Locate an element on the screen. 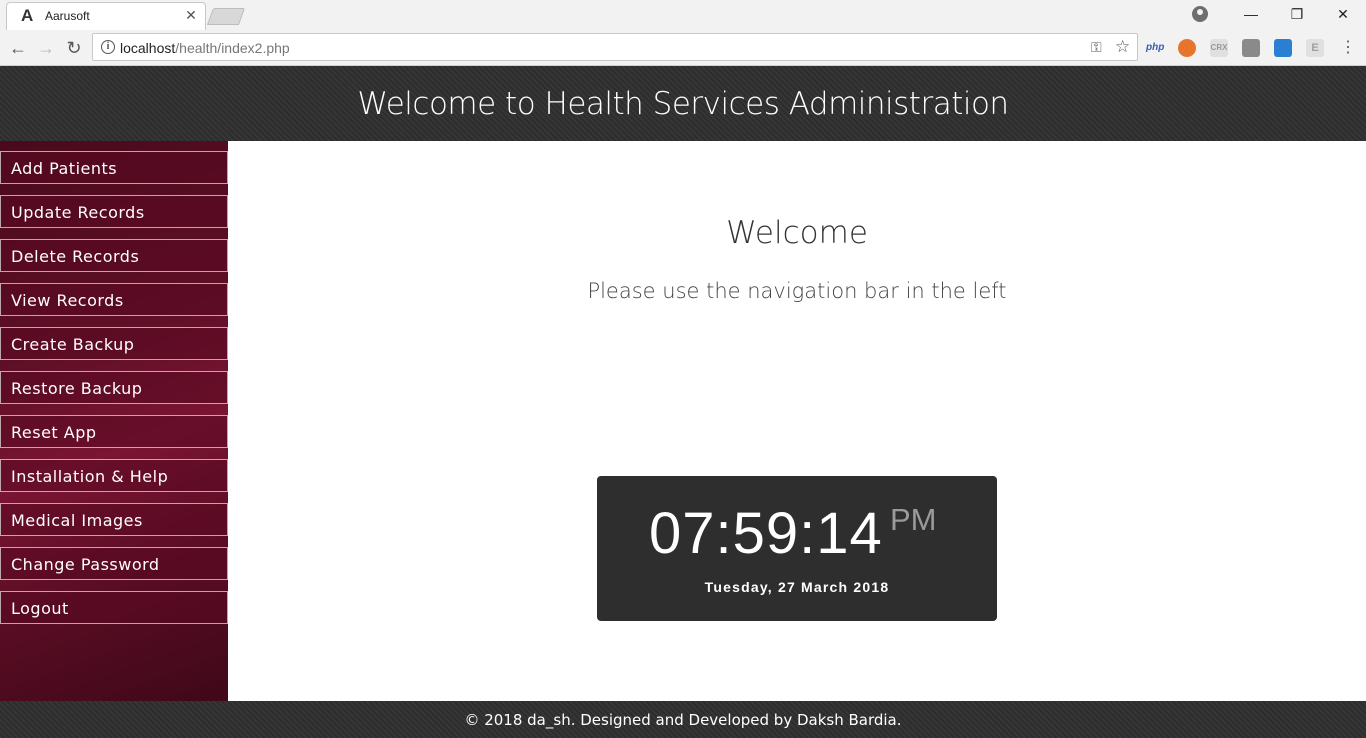 The image size is (1366, 738). sidebar-item-reset-app: Reset App is located at coordinates (114, 431).